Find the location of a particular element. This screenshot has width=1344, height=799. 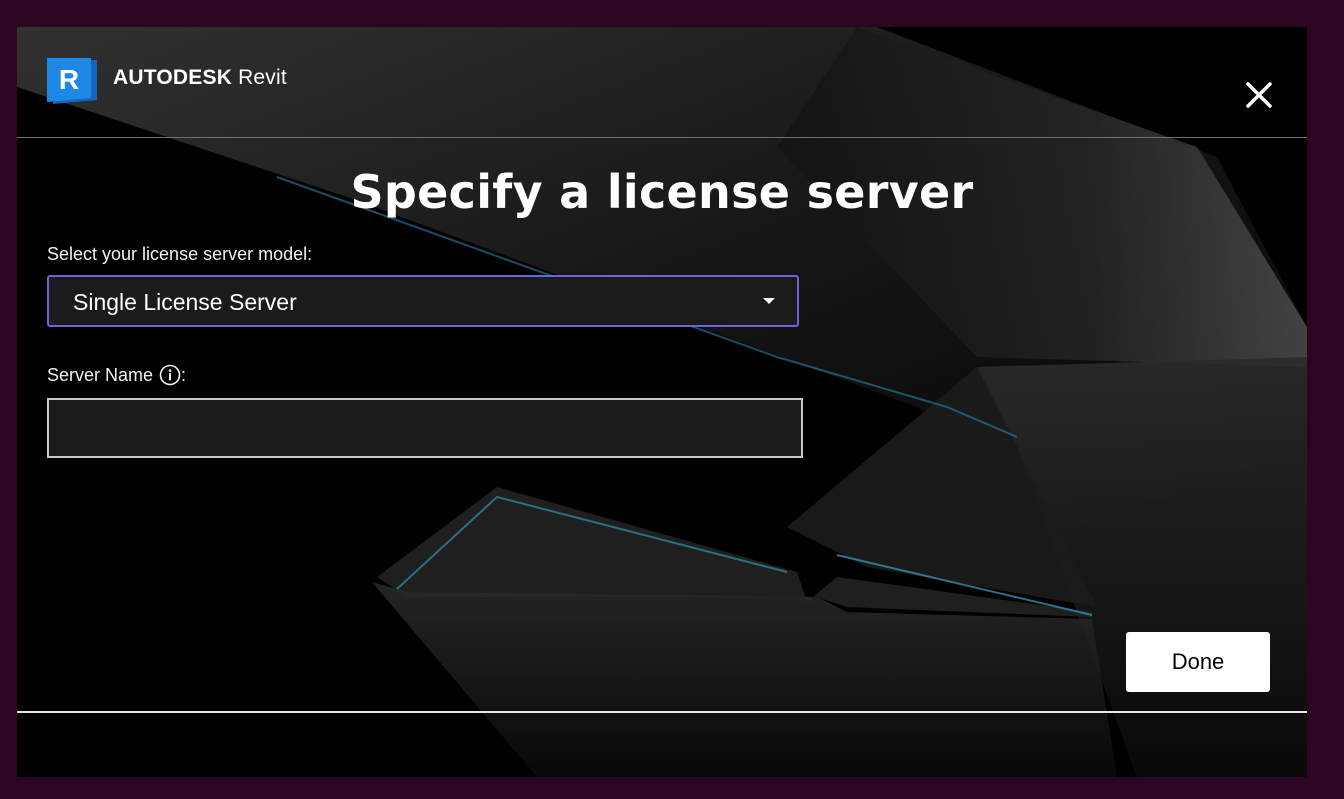

brand-company: AUTODESK is located at coordinates (173, 77).